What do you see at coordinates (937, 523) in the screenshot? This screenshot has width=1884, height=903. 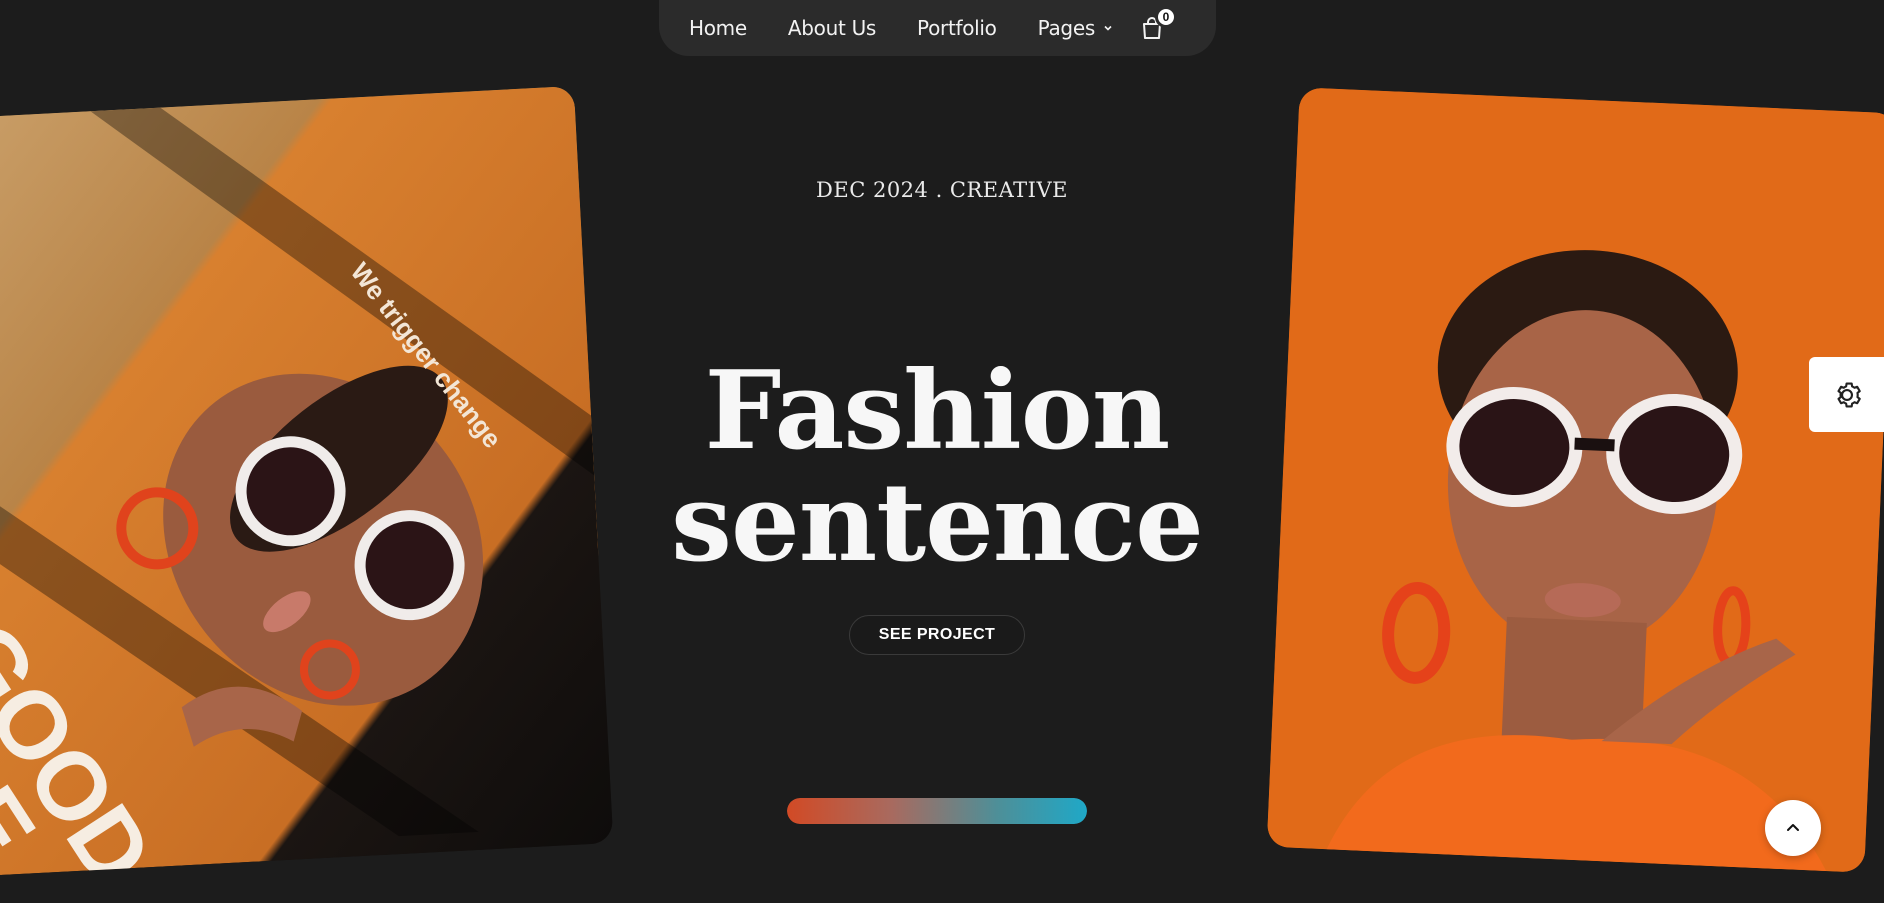 I see `hero-title-line2: sentence` at bounding box center [937, 523].